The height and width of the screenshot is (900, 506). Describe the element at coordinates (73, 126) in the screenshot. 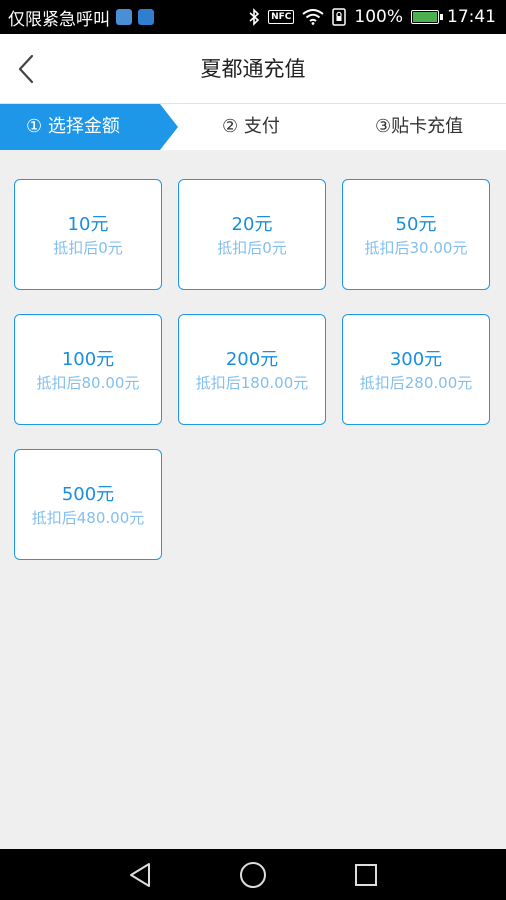

I see `step-label: ① 选择金额` at that location.